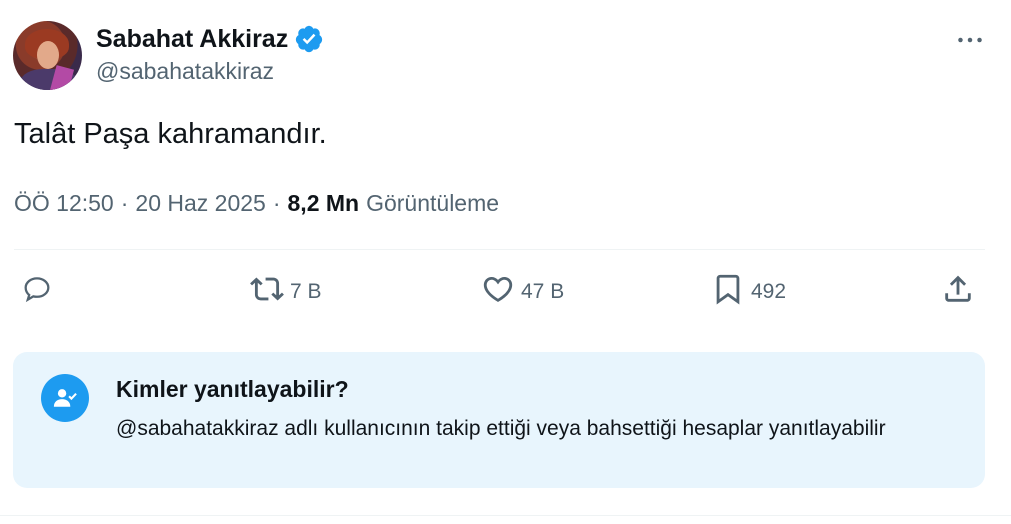 The height and width of the screenshot is (524, 1011). I want to click on bookmark-icon, so click(728, 292).